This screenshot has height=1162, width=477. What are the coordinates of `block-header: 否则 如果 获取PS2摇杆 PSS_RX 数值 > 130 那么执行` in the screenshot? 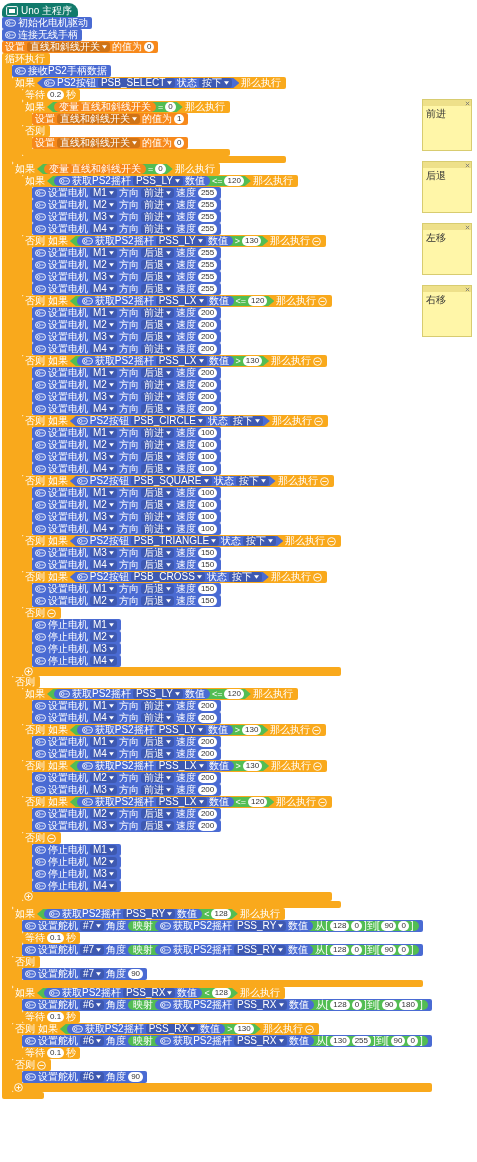 It's located at (165, 1029).